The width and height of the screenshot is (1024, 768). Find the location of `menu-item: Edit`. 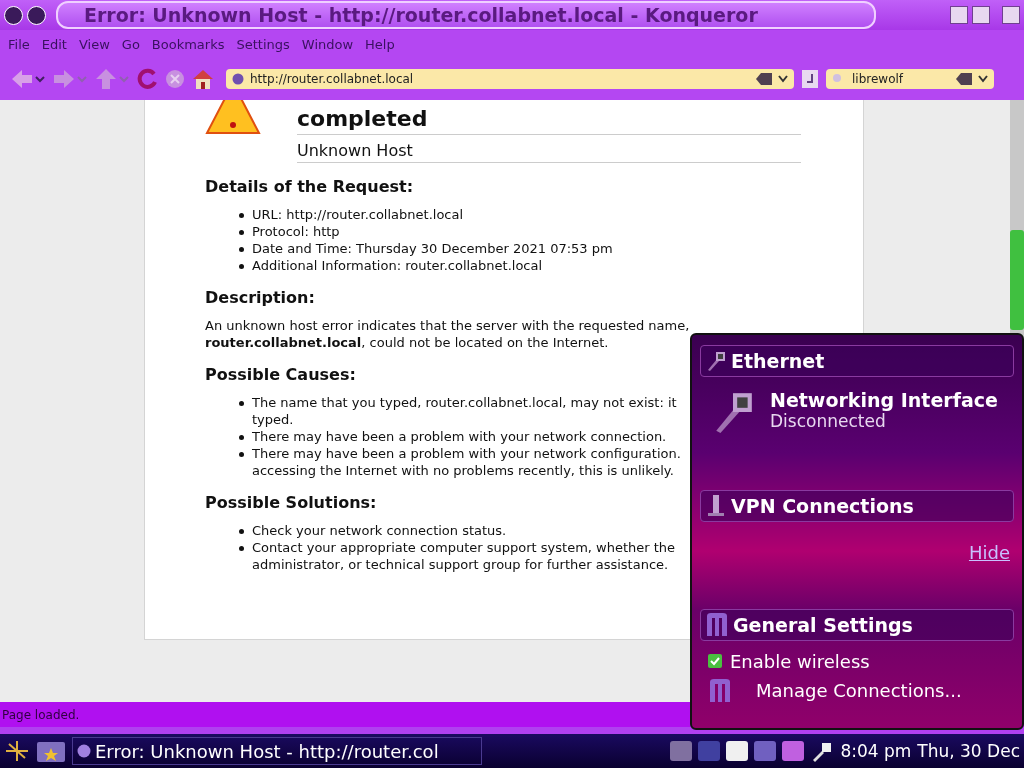

menu-item: Edit is located at coordinates (54, 44).